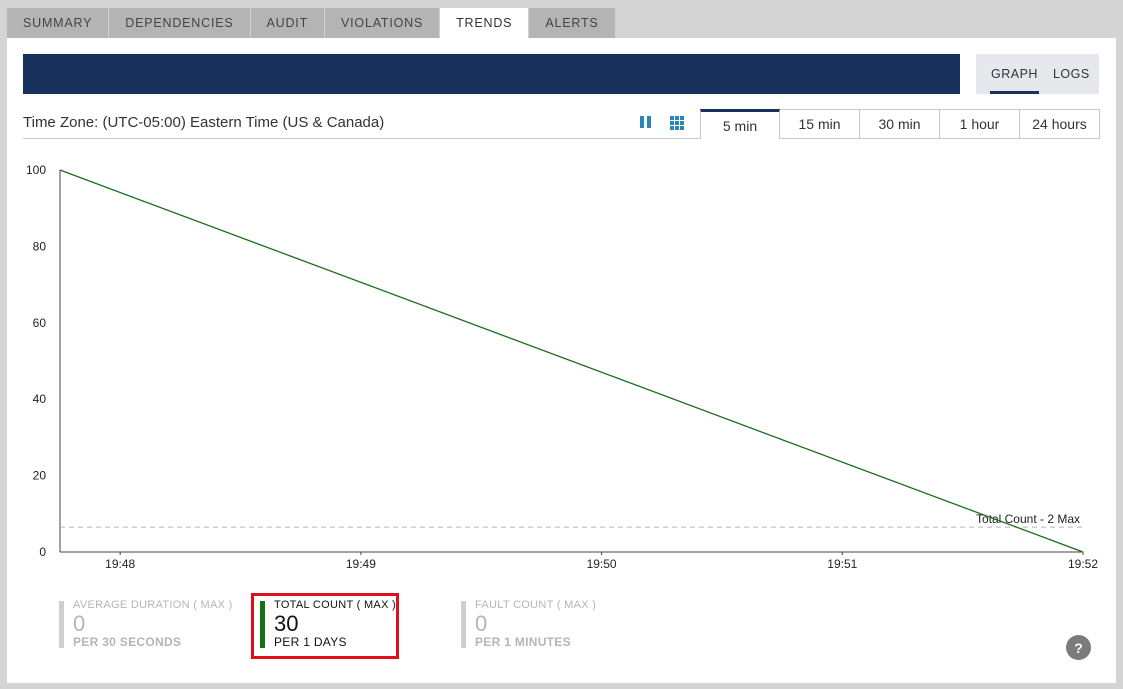 Image resolution: width=1123 pixels, height=689 pixels. What do you see at coordinates (980, 124) in the screenshot?
I see `range-1-hour: 1 hour` at bounding box center [980, 124].